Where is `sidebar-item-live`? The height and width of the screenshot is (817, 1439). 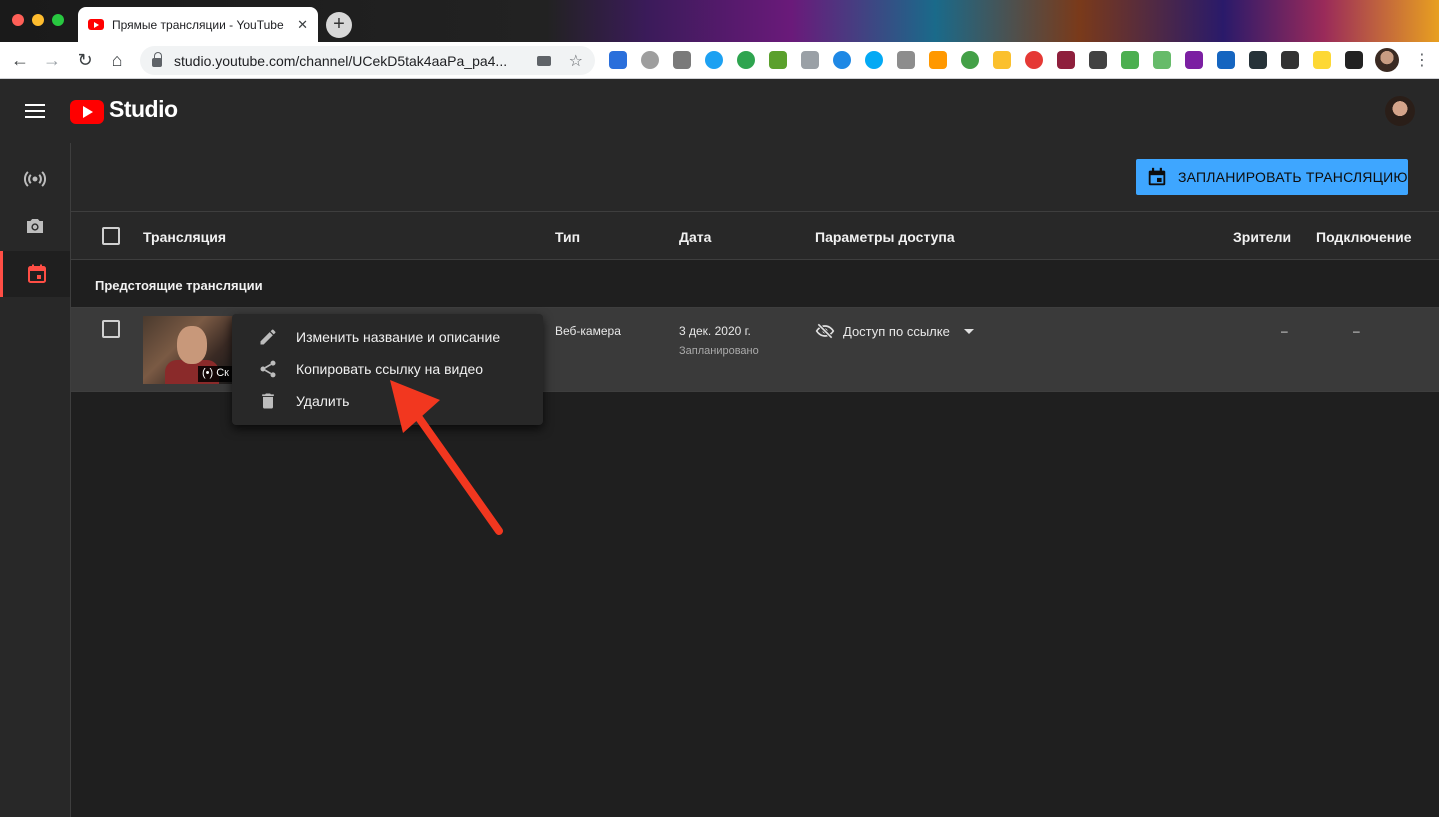 sidebar-item-live is located at coordinates (35, 179).